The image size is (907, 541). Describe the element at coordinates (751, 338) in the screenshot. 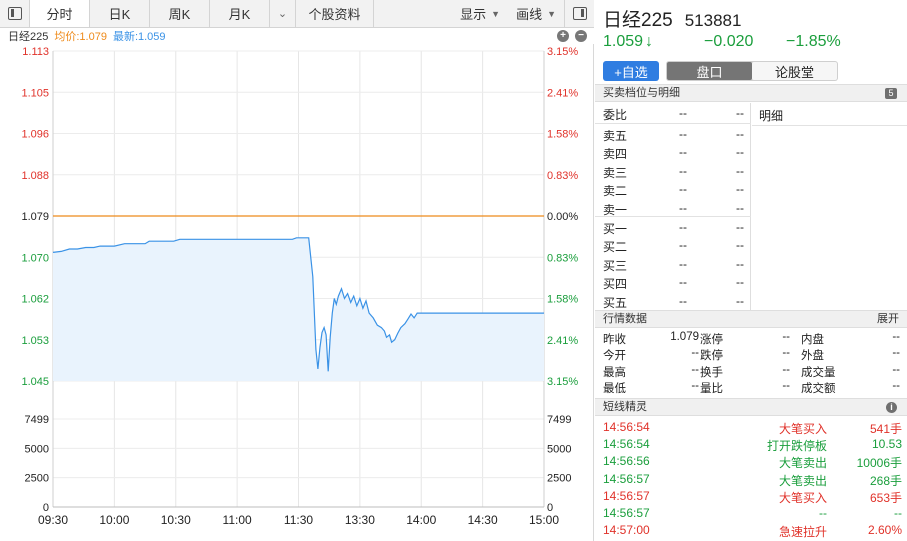

I see `market-data-row: 昨收 1.079 涨停 -- 内盘 --` at that location.